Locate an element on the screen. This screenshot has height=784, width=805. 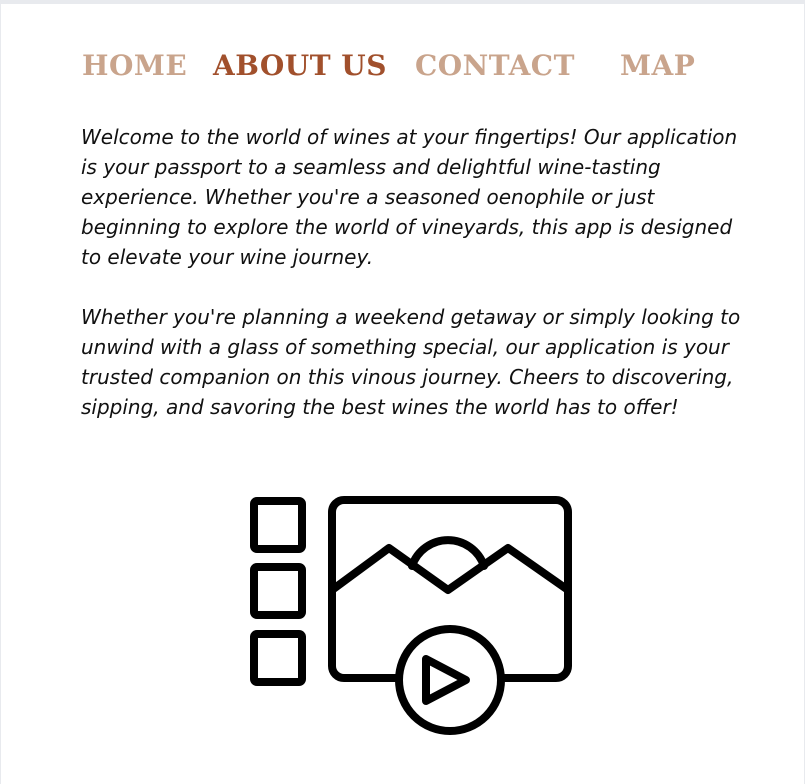
nav-map-link: MAP is located at coordinates (657, 66).